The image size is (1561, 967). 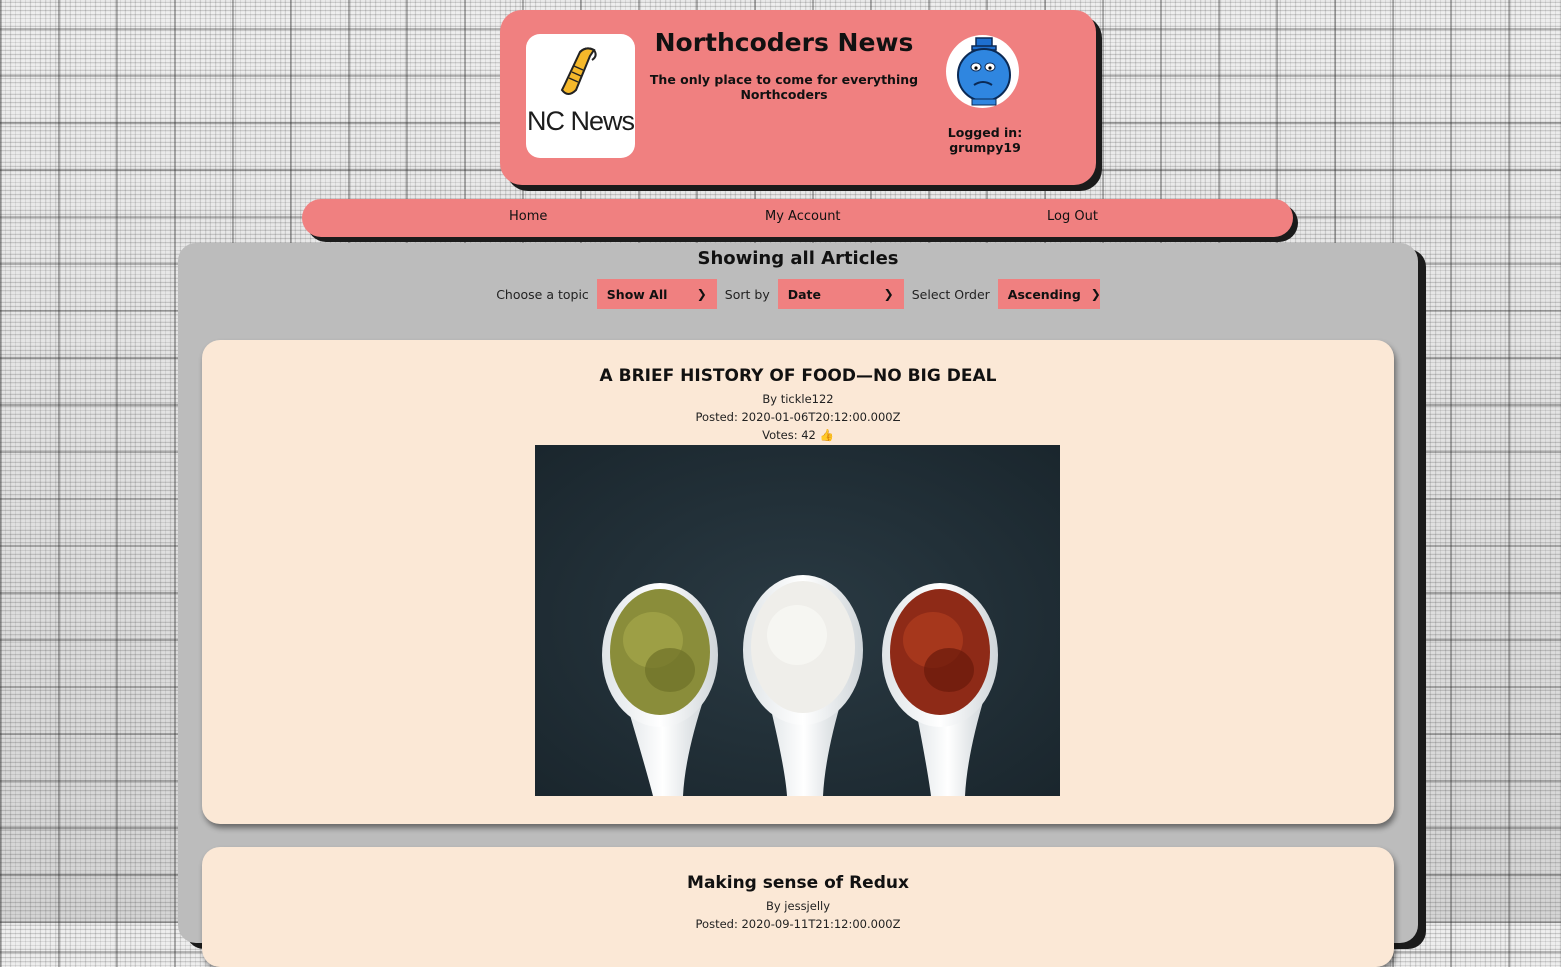 What do you see at coordinates (578, 71) in the screenshot?
I see `scroll-icon` at bounding box center [578, 71].